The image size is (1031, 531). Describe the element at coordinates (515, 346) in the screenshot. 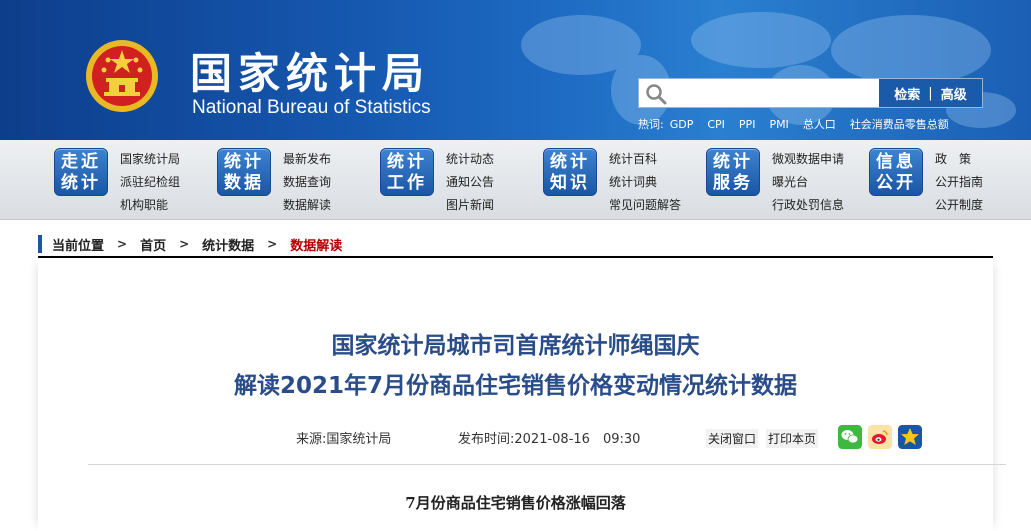

I see `article-title-line1: 国家统计局城市司首席统计师绳国庆` at that location.